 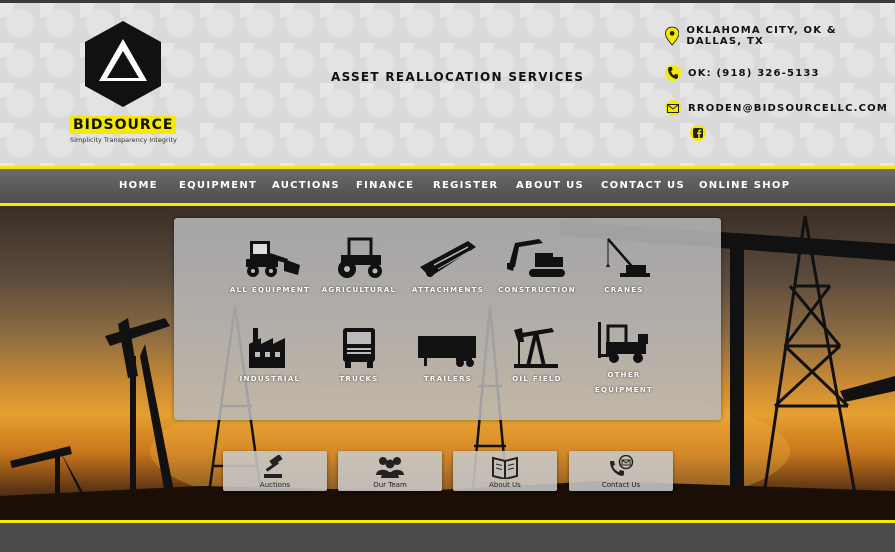 I want to click on category-label: ALL EQUIPMENT, so click(x=270, y=290).